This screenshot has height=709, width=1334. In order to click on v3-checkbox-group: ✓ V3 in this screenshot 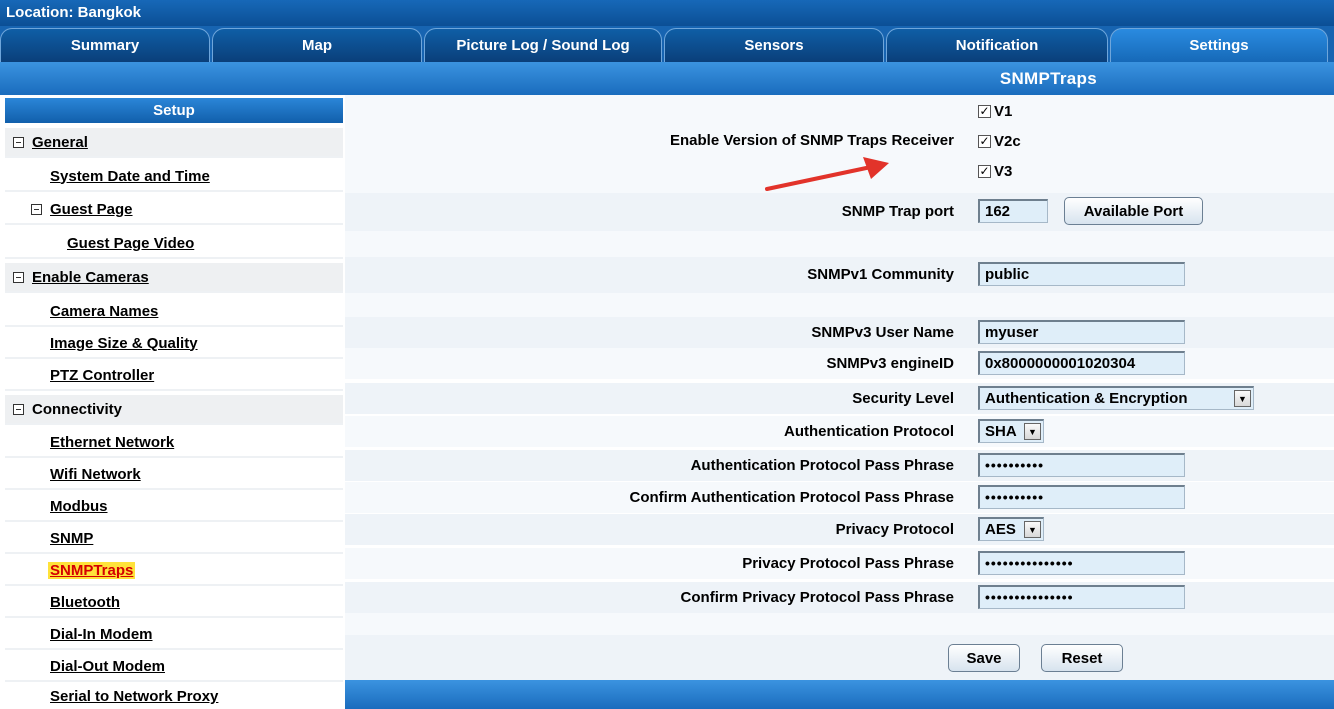, I will do `click(995, 171)`.